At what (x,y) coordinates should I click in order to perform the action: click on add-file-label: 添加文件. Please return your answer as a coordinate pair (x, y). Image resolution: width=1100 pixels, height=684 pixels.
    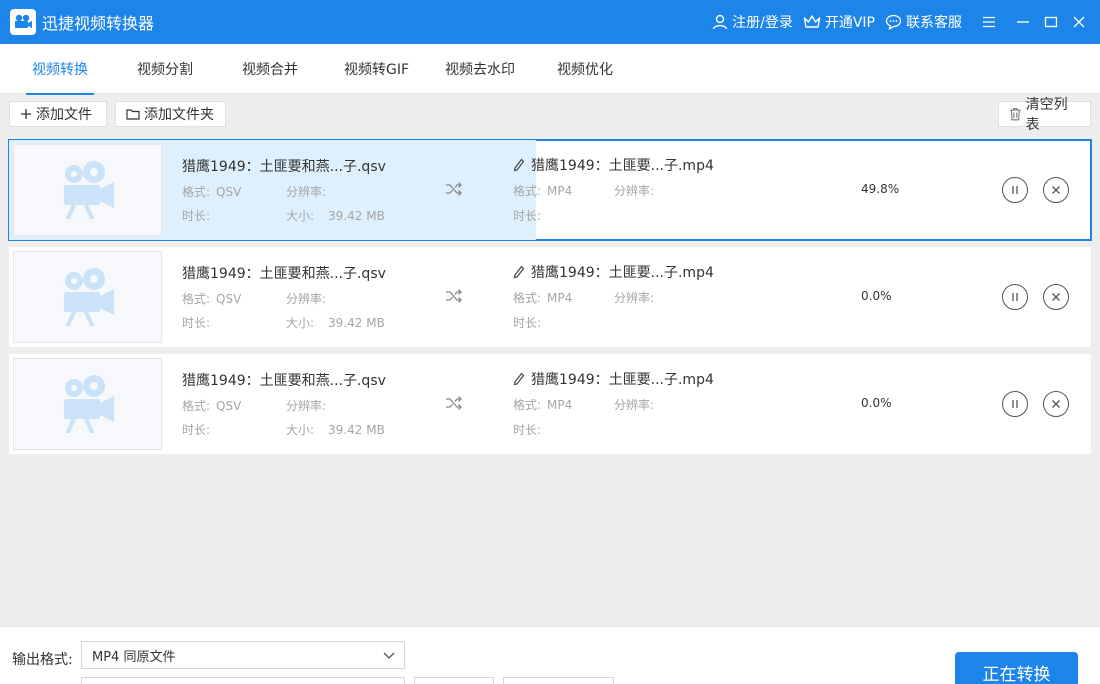
    Looking at the image, I should click on (64, 115).